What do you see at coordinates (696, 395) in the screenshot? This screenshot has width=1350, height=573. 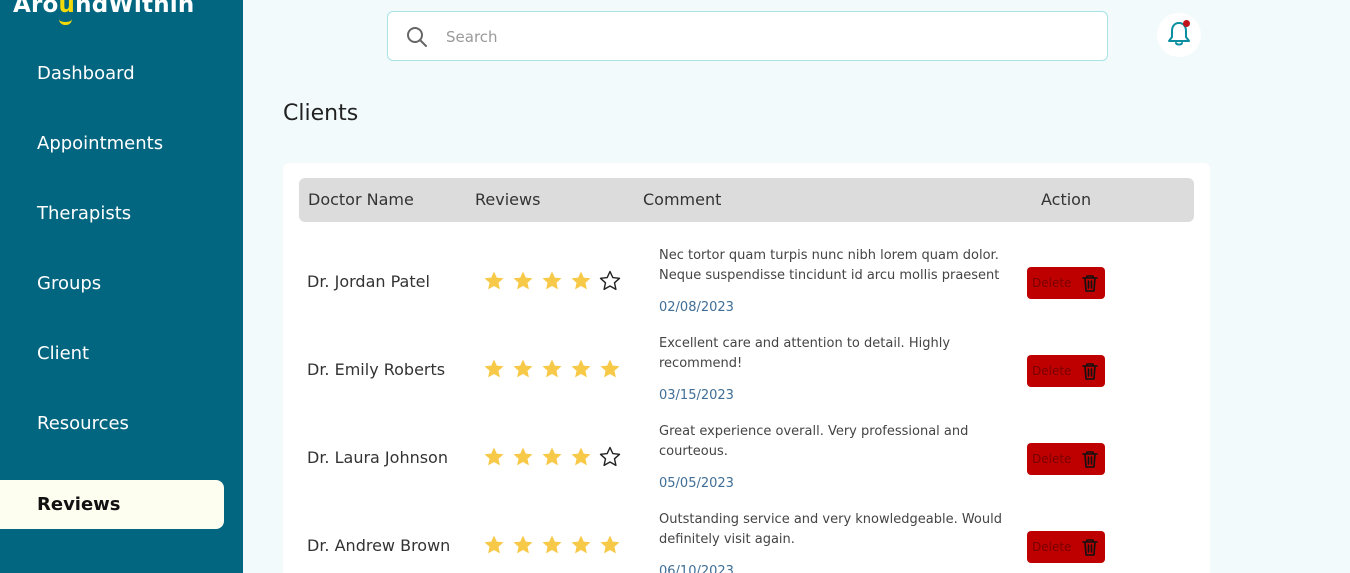 I see `review-date: 03/15/2023` at bounding box center [696, 395].